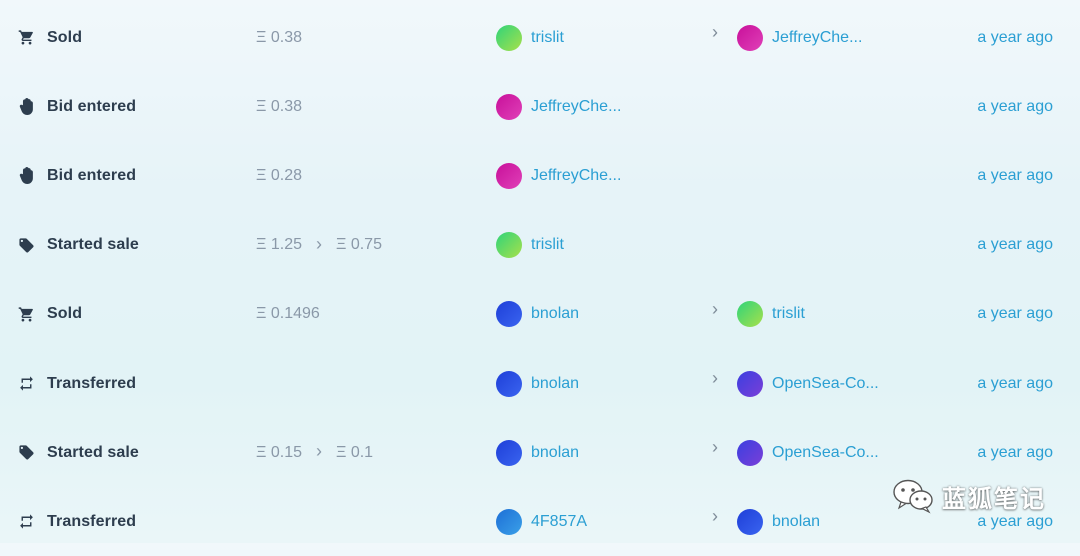 This screenshot has width=1080, height=556. What do you see at coordinates (771, 314) in the screenshot?
I see `to-user-link: trislit` at bounding box center [771, 314].